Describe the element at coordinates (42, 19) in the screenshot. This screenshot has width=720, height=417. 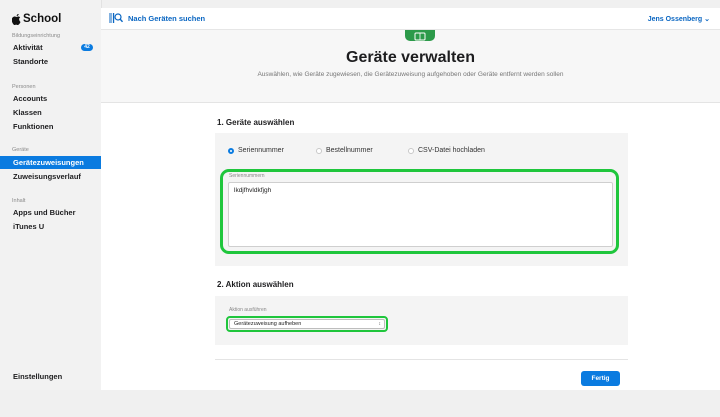
I see `brand-name: School` at that location.